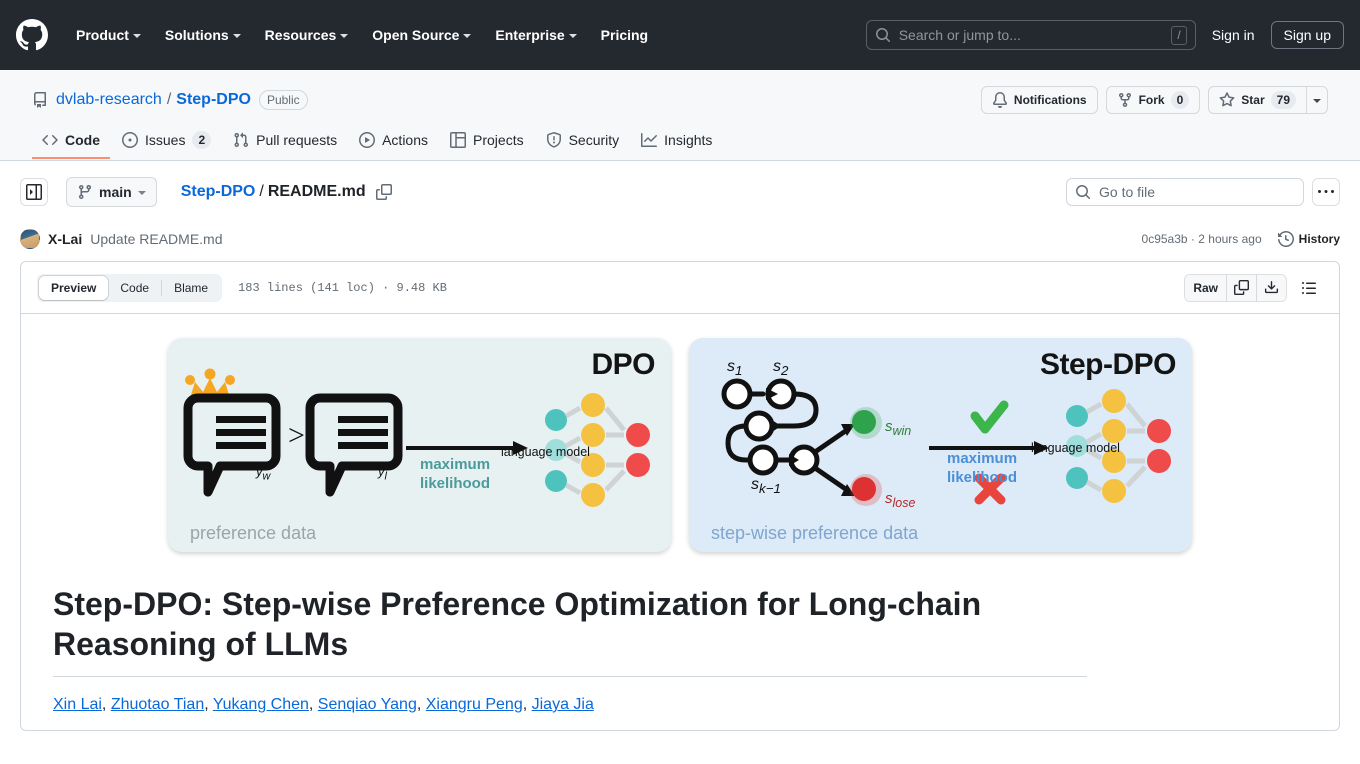 Image resolution: width=1360 pixels, height=764 pixels. Describe the element at coordinates (1075, 448) in the screenshot. I see `stepdpo-language-model-label: language model` at that location.